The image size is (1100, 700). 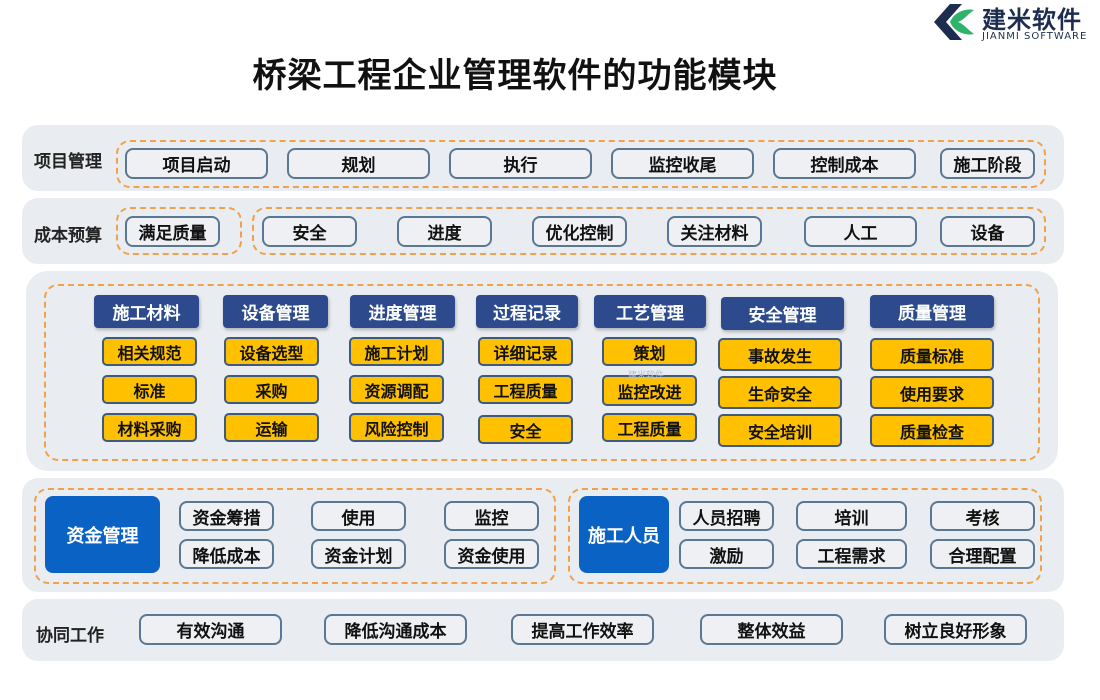 I want to click on funds-item: 资金计划, so click(x=358, y=554).